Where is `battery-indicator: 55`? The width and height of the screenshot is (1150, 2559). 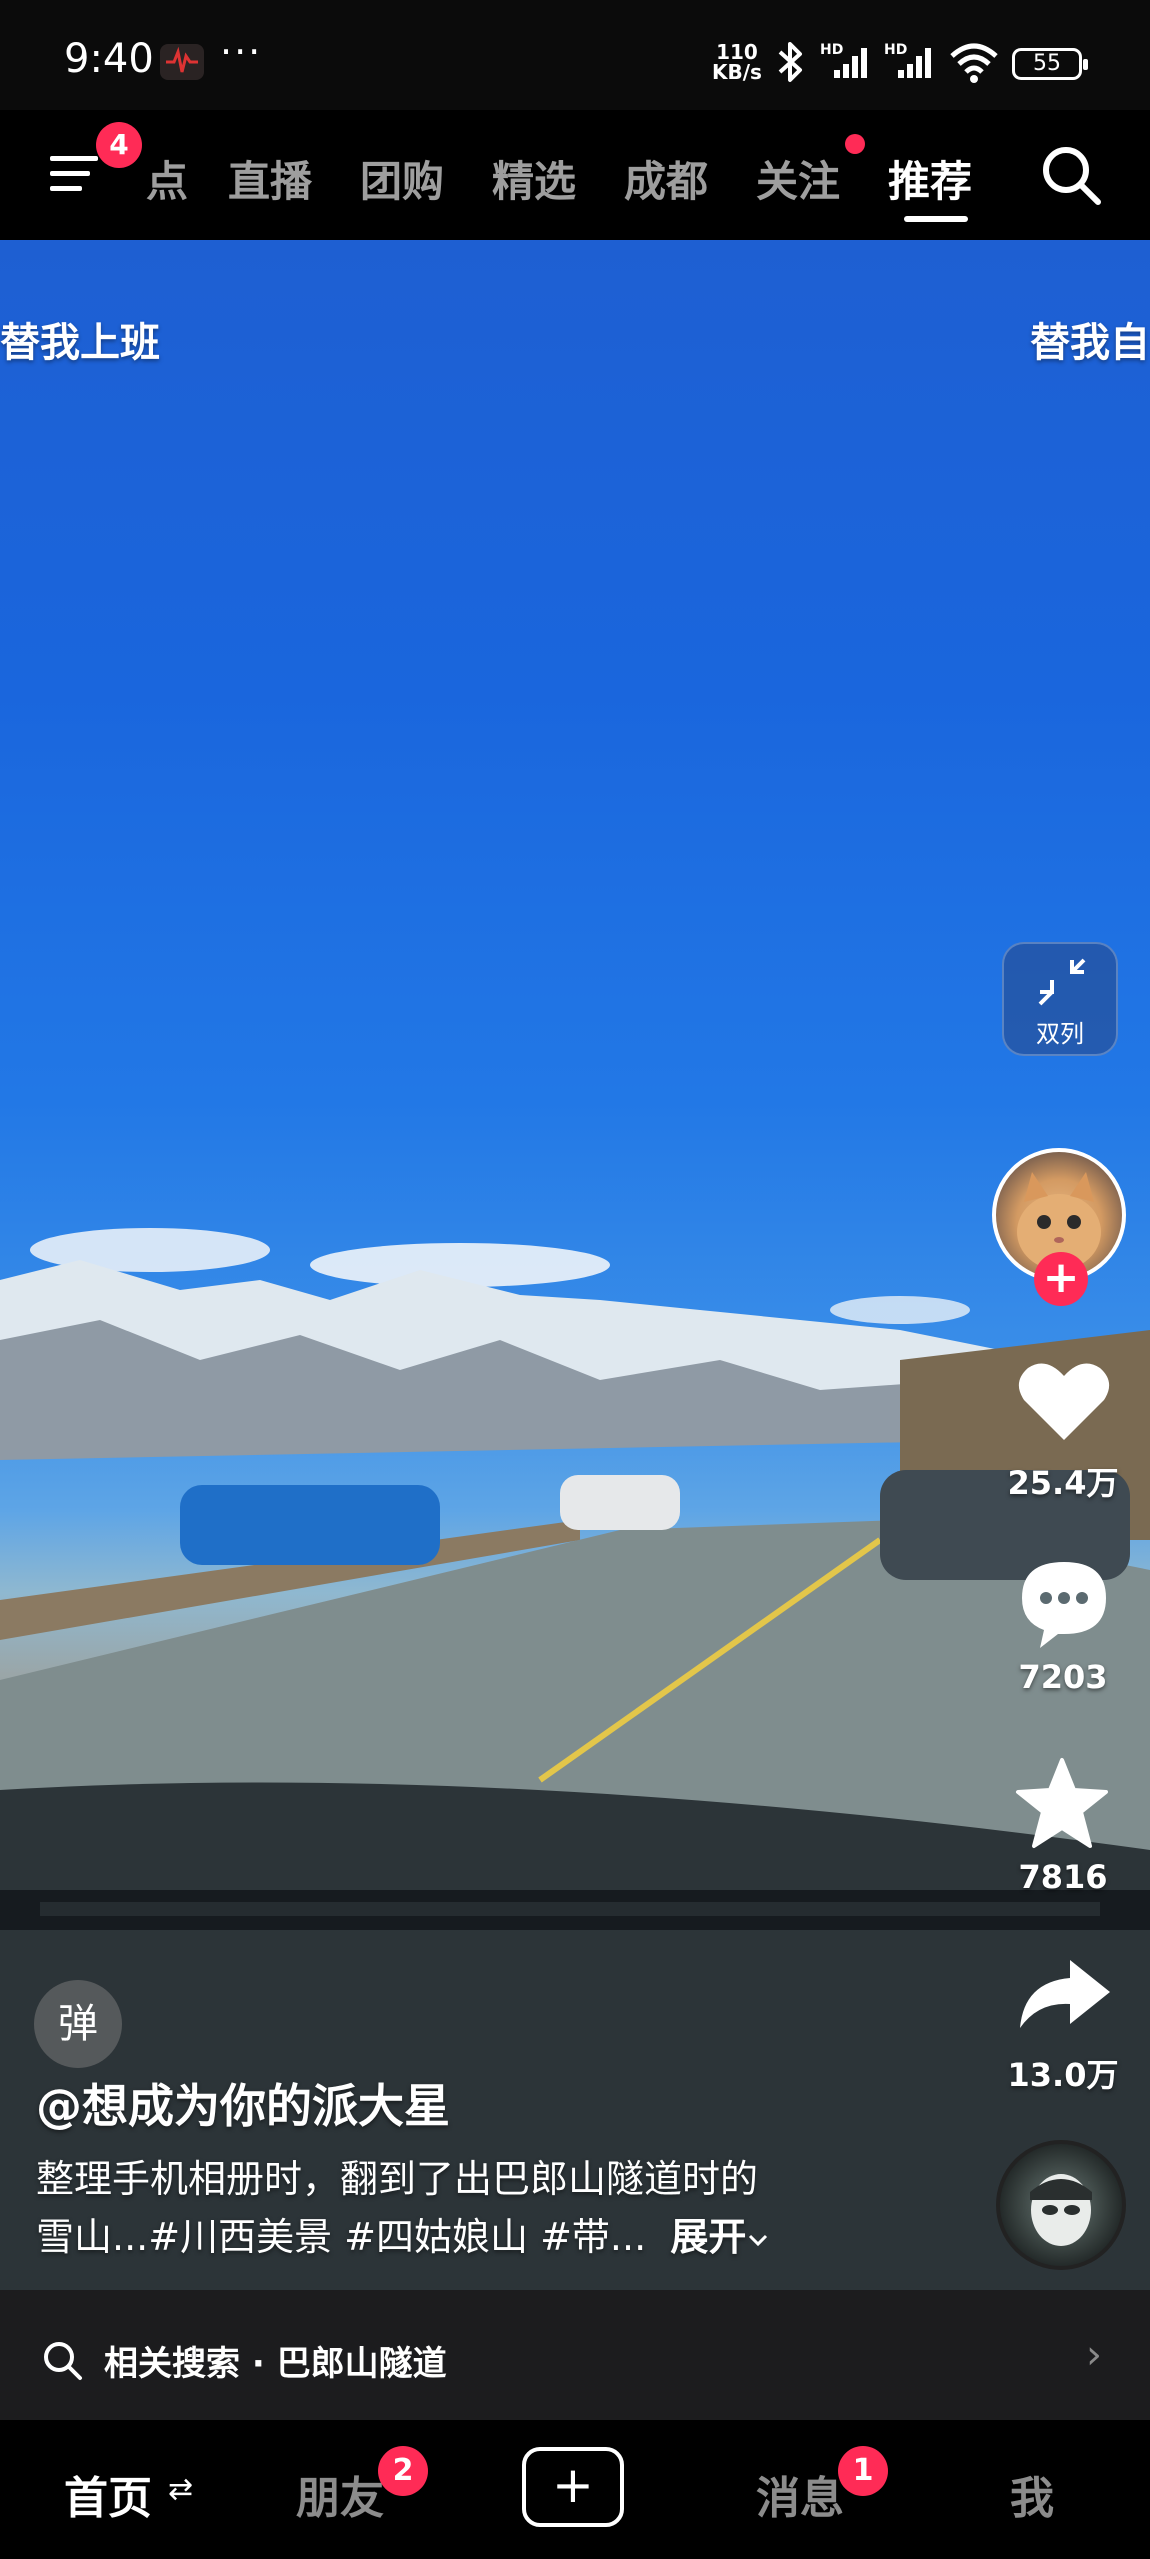
battery-indicator: 55 is located at coordinates (1050, 64).